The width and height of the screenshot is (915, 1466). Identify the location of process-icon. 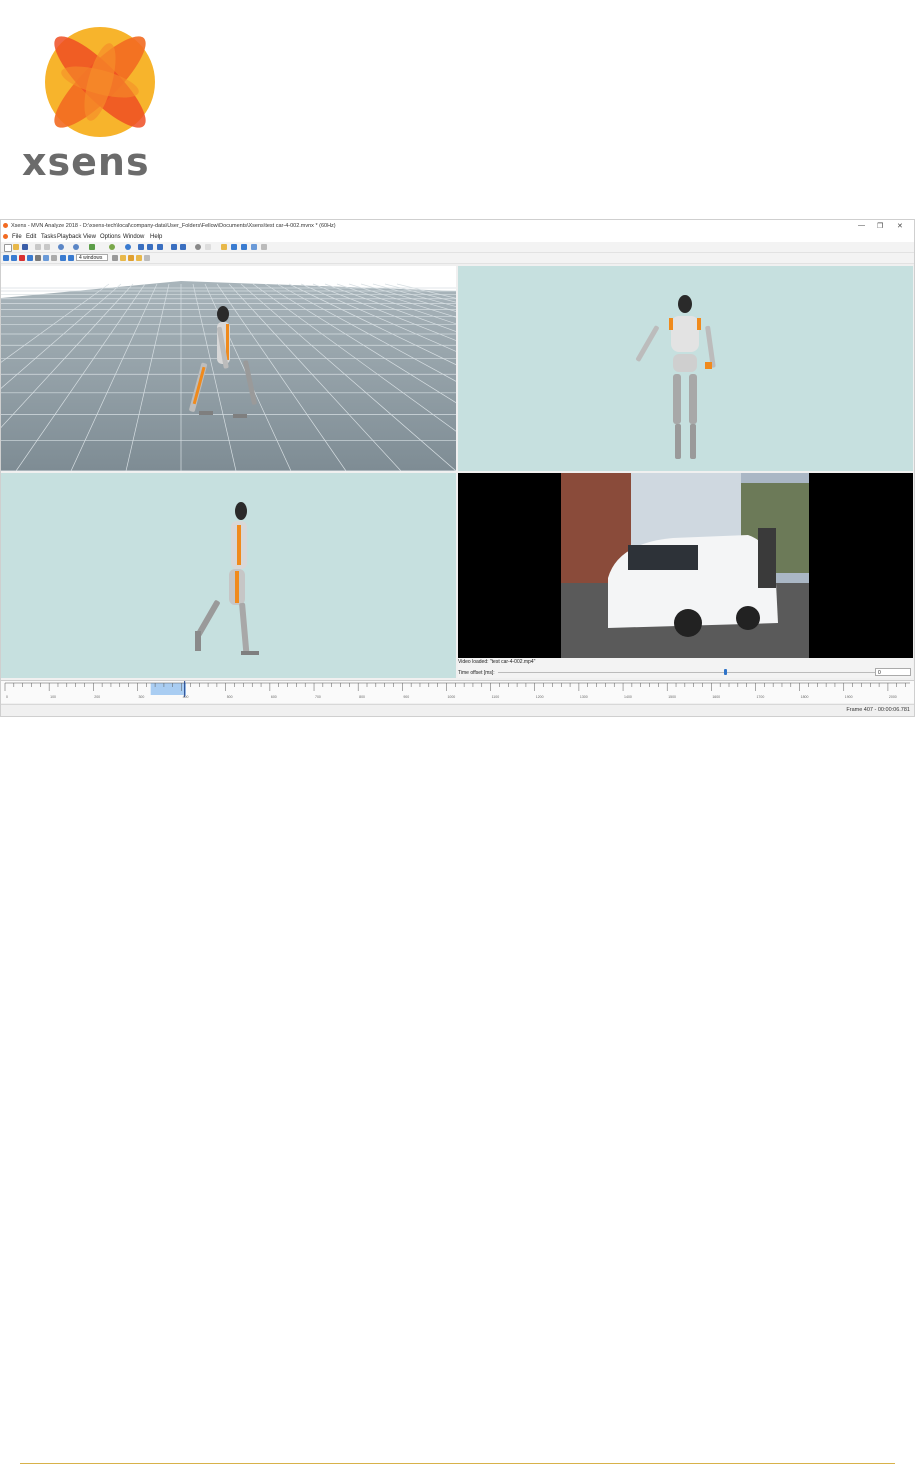
(92, 247).